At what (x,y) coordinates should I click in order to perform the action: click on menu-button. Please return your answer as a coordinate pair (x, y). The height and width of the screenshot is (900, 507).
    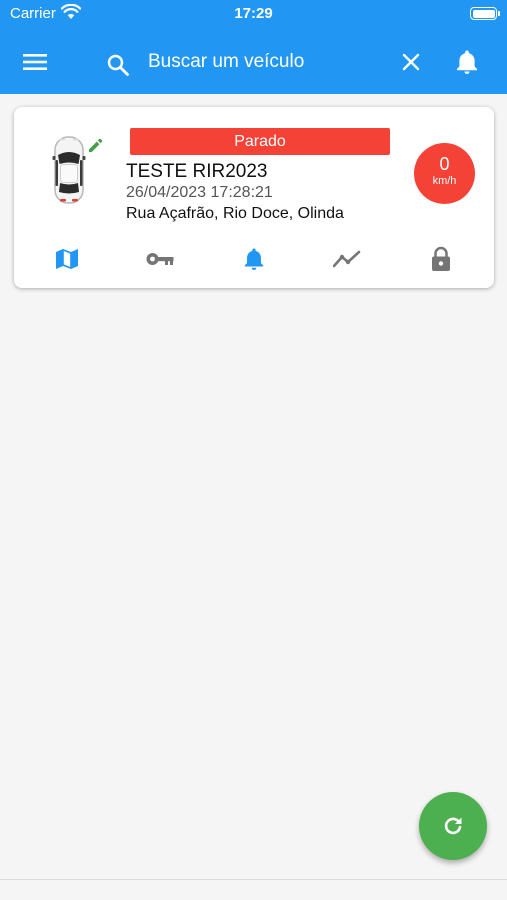
    Looking at the image, I should click on (35, 62).